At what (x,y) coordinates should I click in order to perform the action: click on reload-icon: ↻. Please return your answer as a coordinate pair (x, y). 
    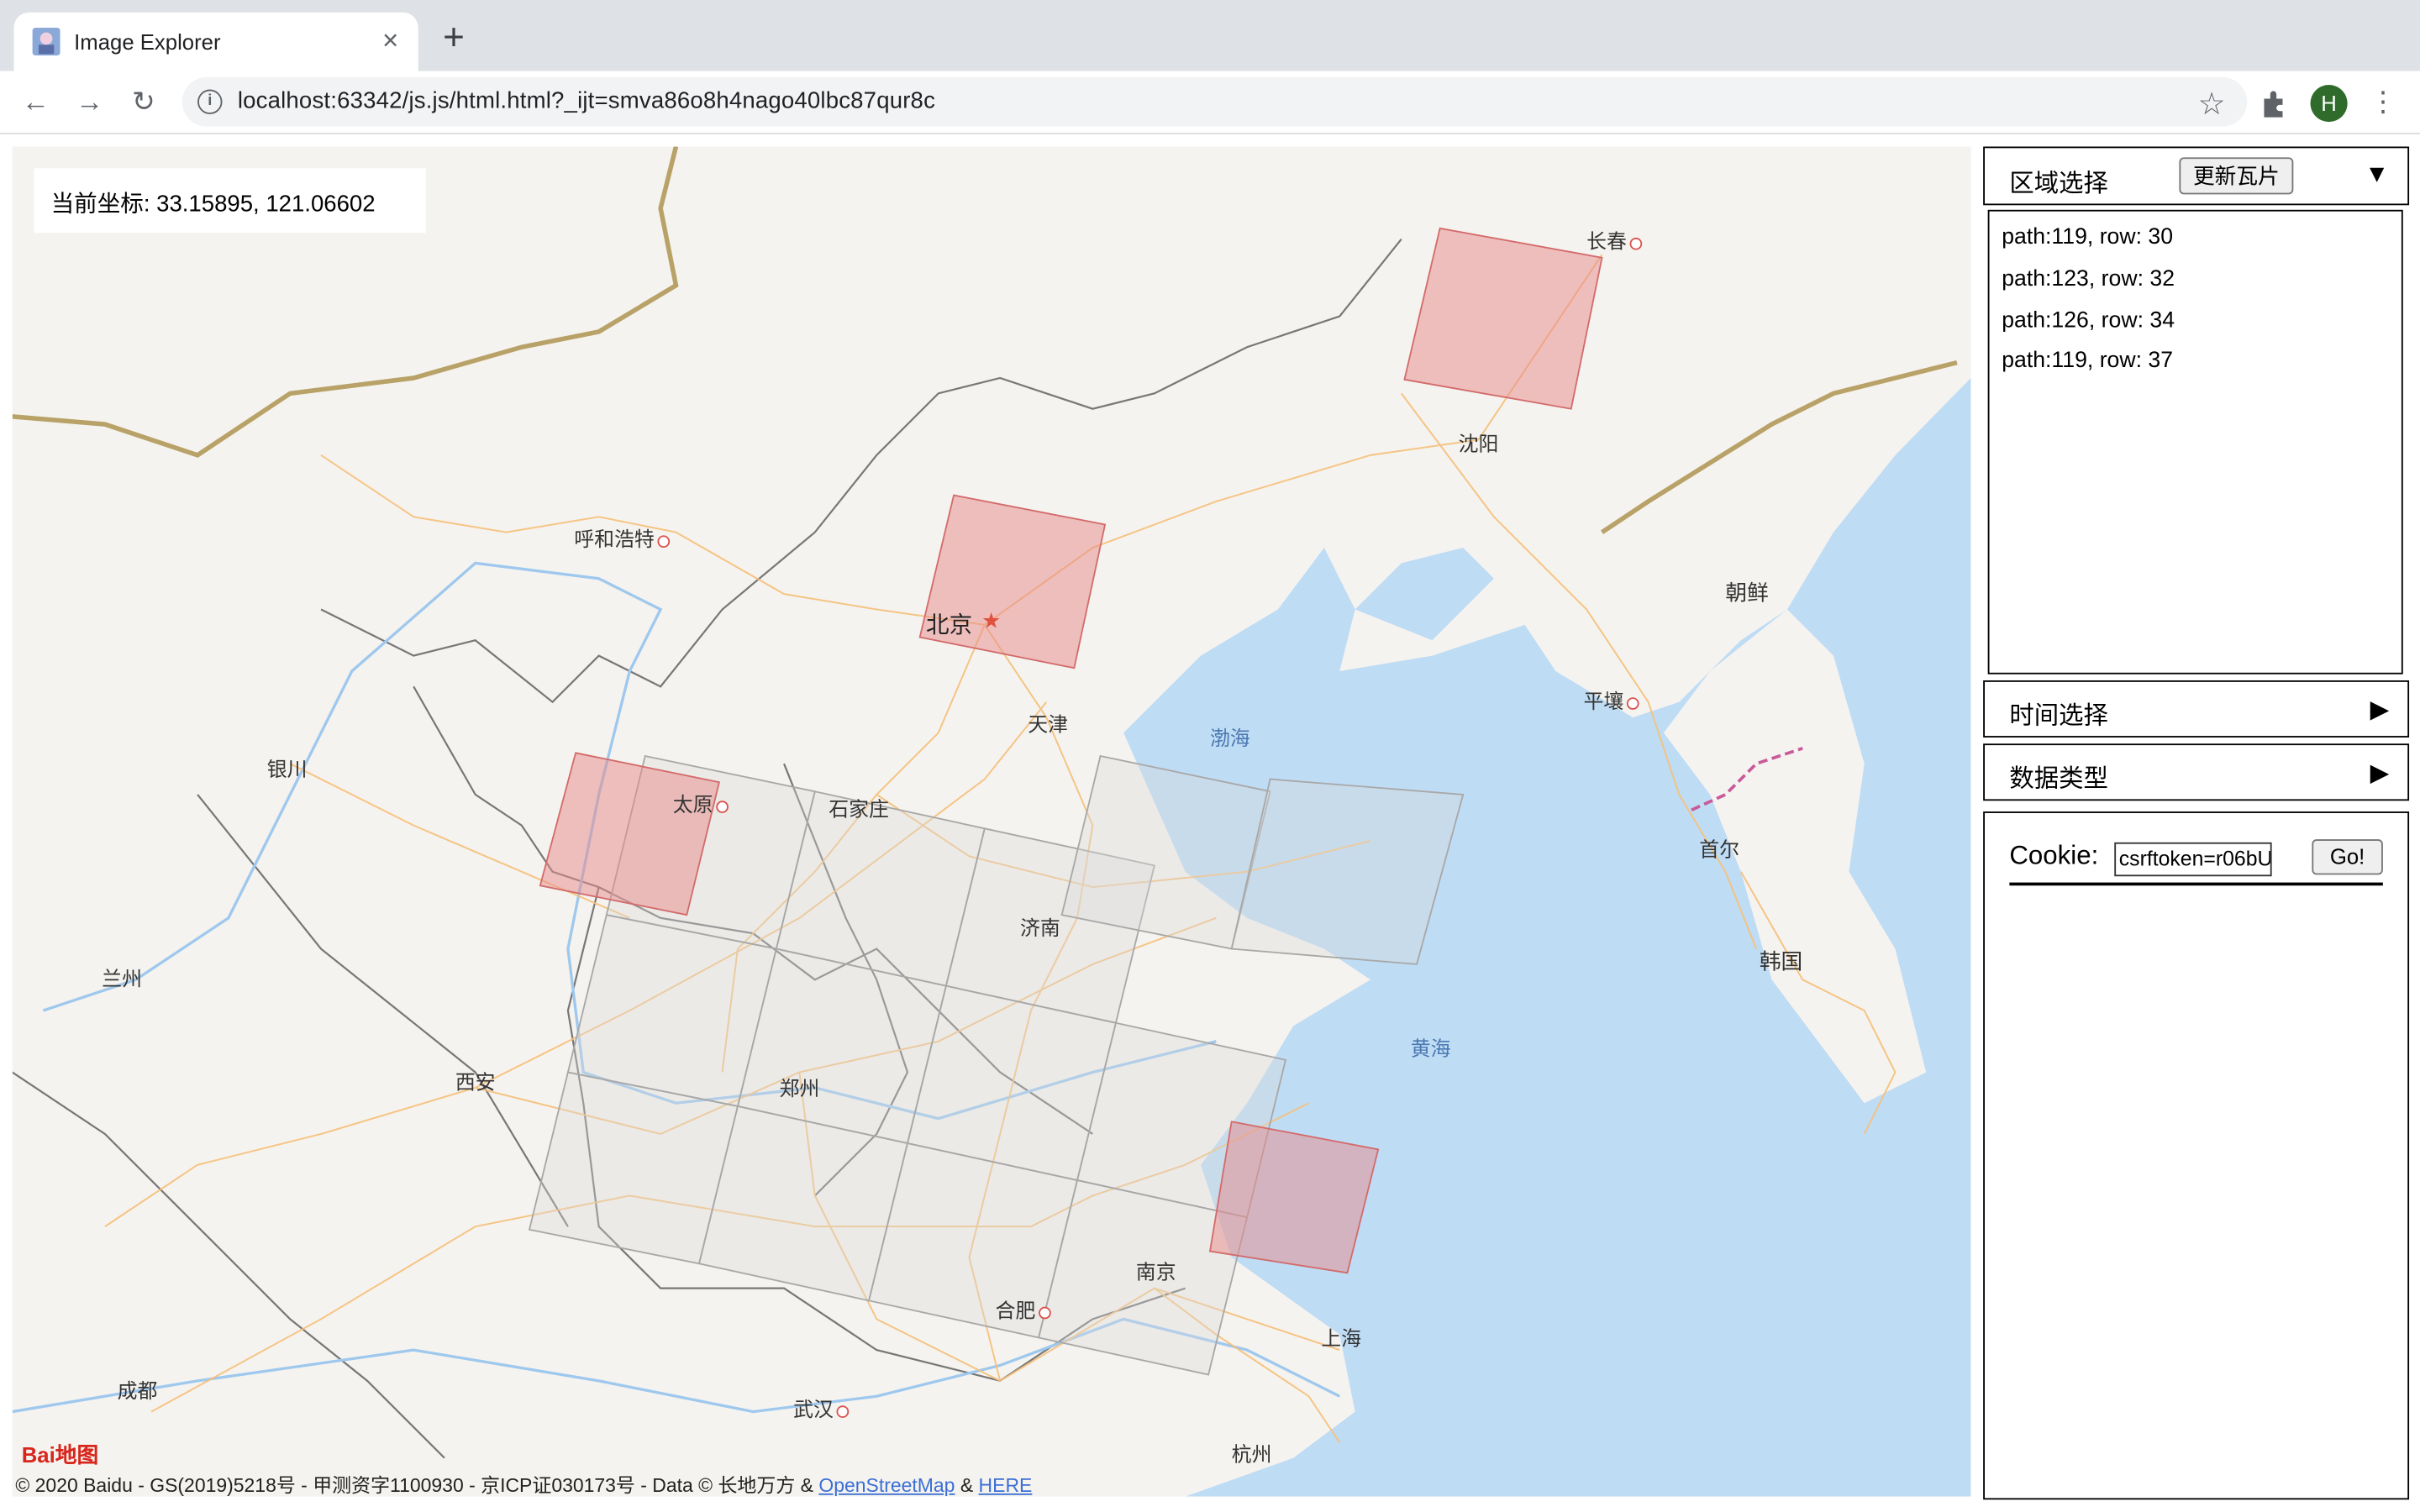
    Looking at the image, I should click on (143, 101).